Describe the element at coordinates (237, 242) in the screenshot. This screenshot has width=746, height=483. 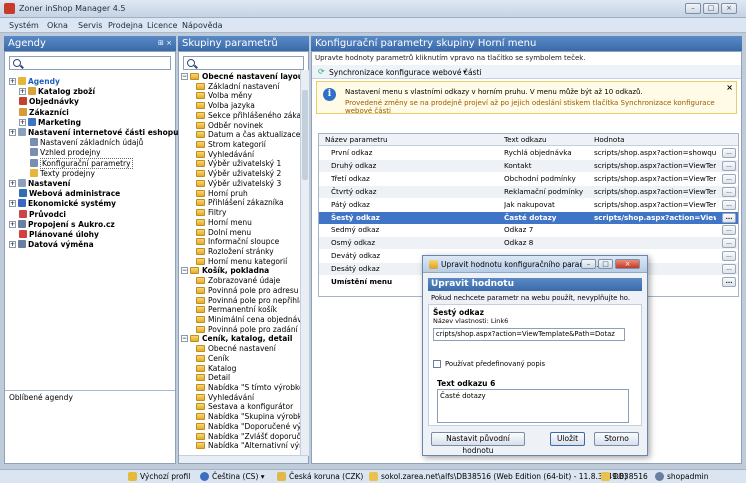
I see `param-group-item: Informační sloupce` at that location.